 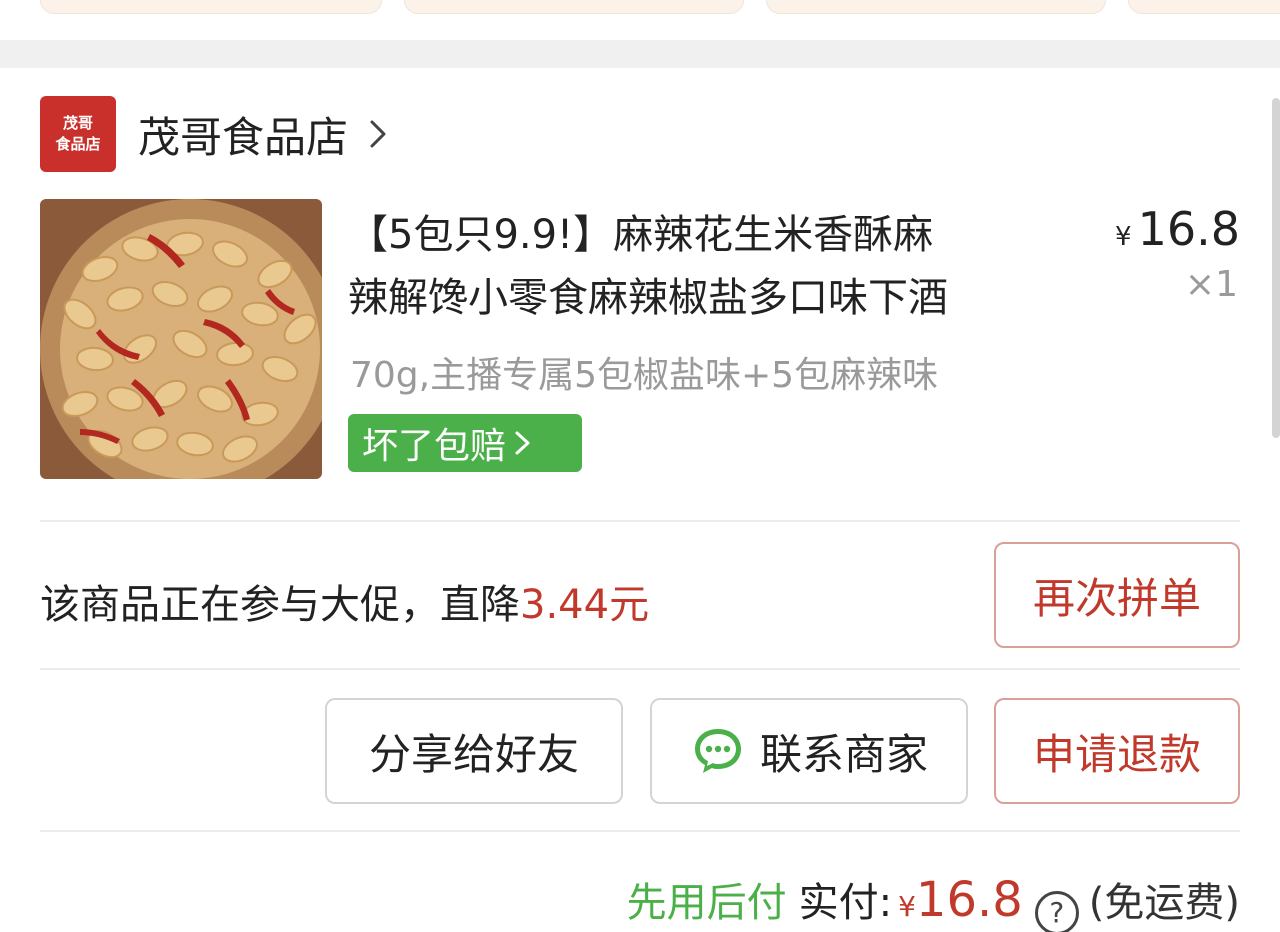 What do you see at coordinates (78, 144) in the screenshot?
I see `shop-logo-line2: 食品店` at bounding box center [78, 144].